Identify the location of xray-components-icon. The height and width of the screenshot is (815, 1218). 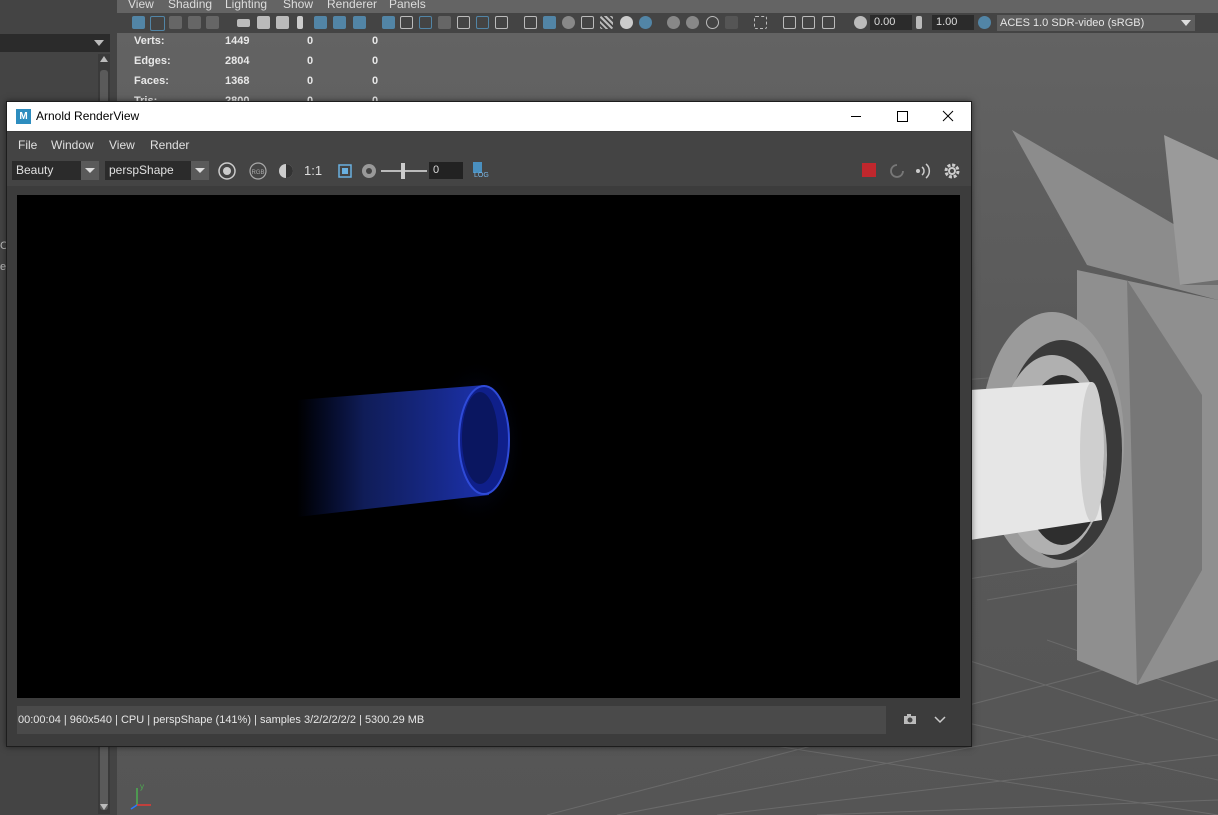
(828, 22).